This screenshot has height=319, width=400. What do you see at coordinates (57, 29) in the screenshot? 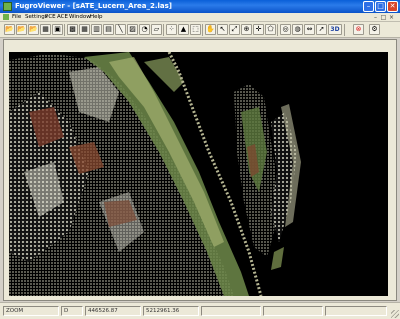
I see `image-window-icon: ▣` at bounding box center [57, 29].